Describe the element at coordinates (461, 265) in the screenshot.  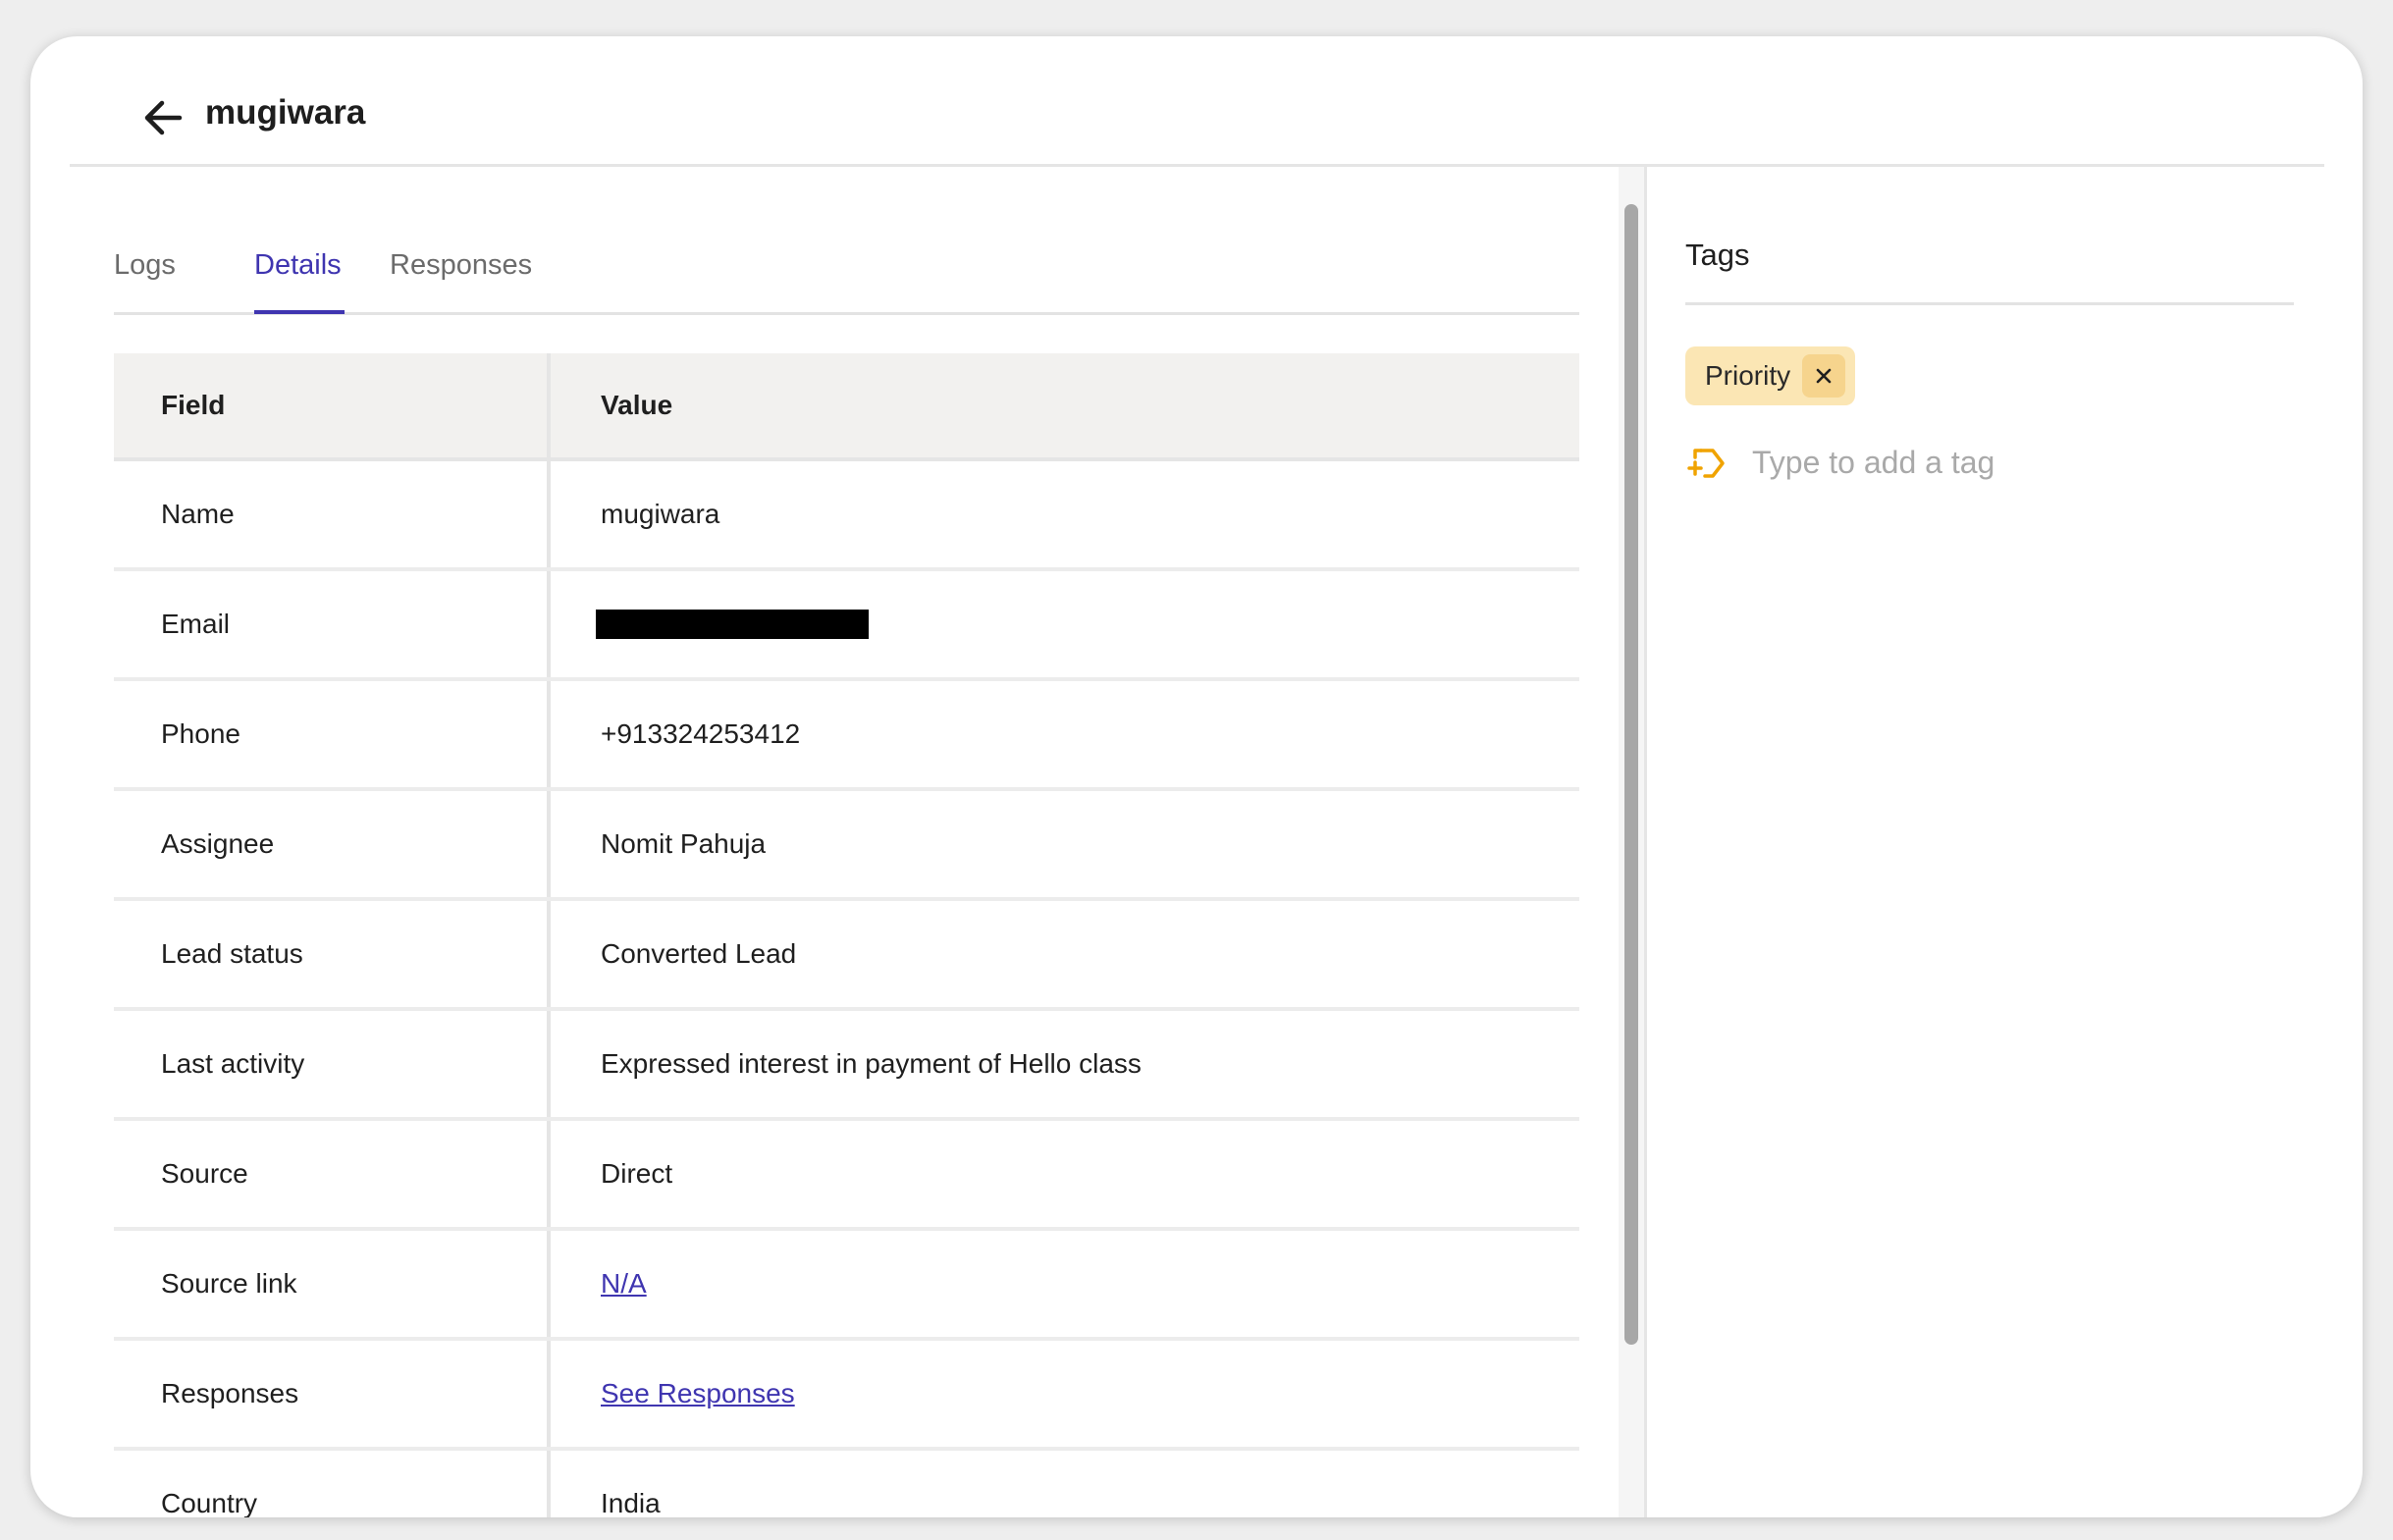
I see `tab-responses: Responses` at that location.